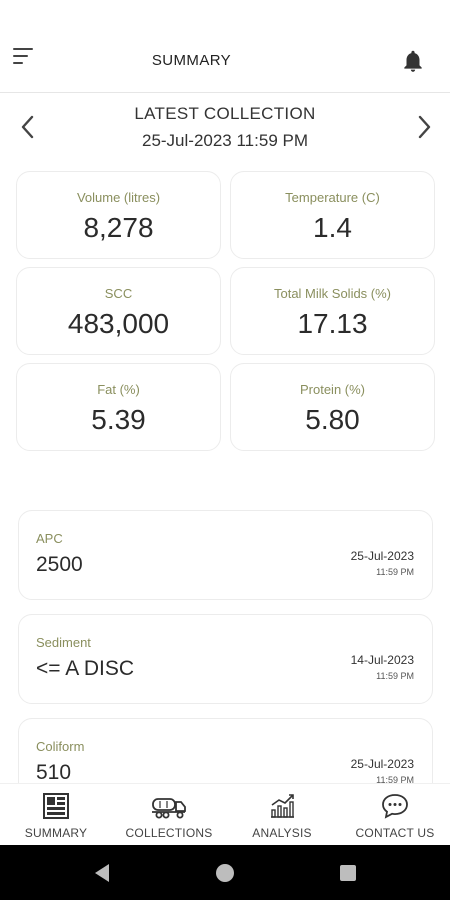 The image size is (450, 900). Describe the element at coordinates (224, 140) in the screenshot. I see `collection-datetime: 25-Jul-2023 11:59 PM` at that location.